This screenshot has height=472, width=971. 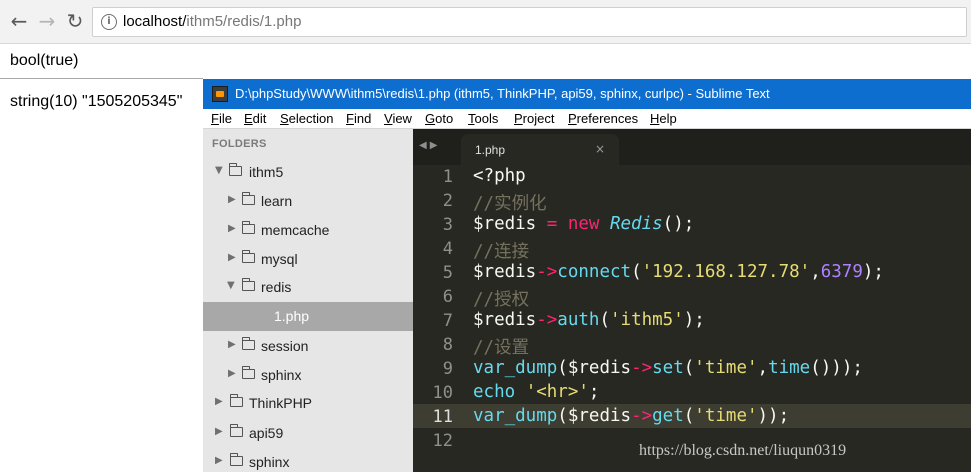 What do you see at coordinates (501, 298) in the screenshot?
I see `code-line-6: //授权` at bounding box center [501, 298].